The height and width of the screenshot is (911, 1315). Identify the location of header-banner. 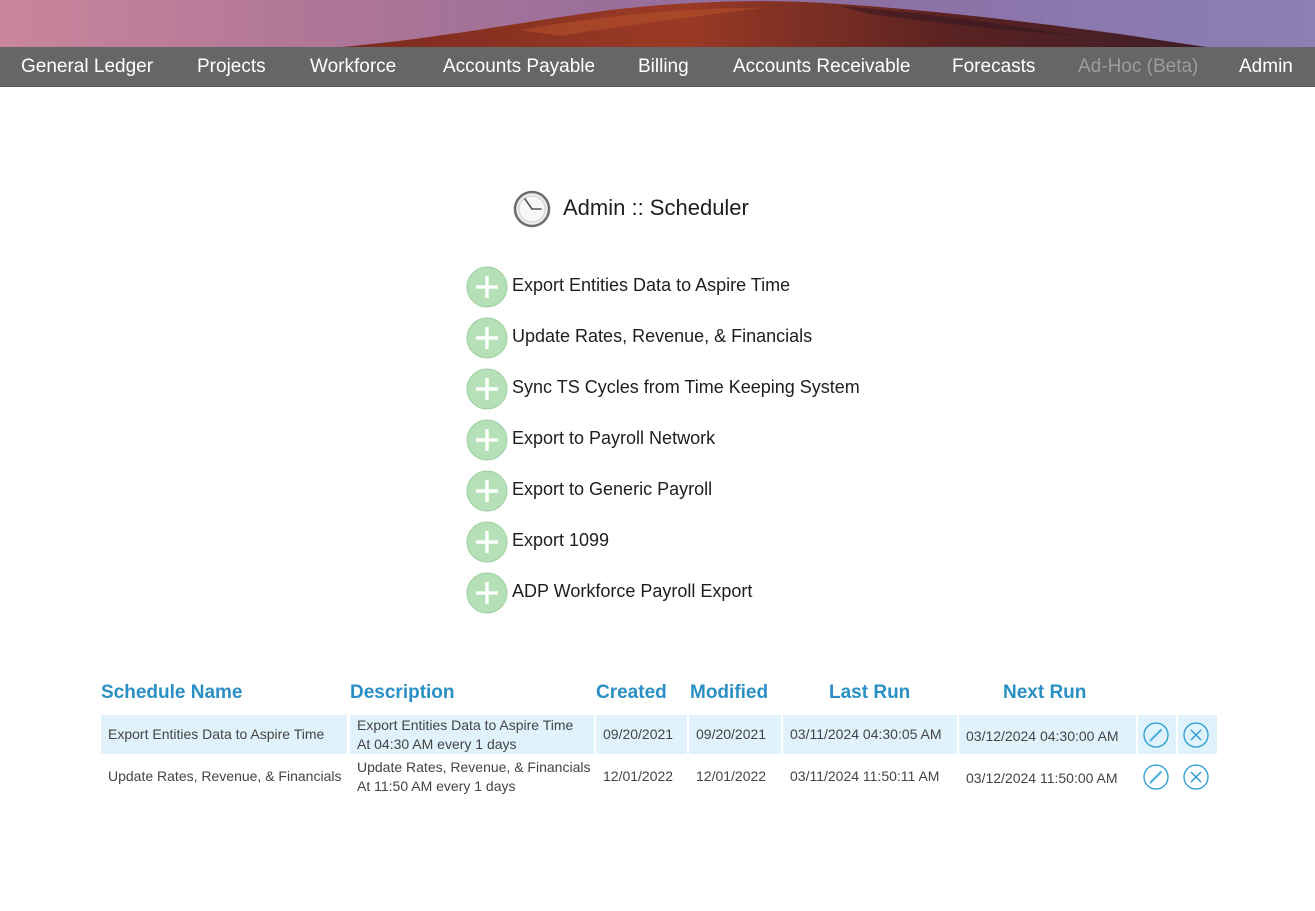
(657, 24).